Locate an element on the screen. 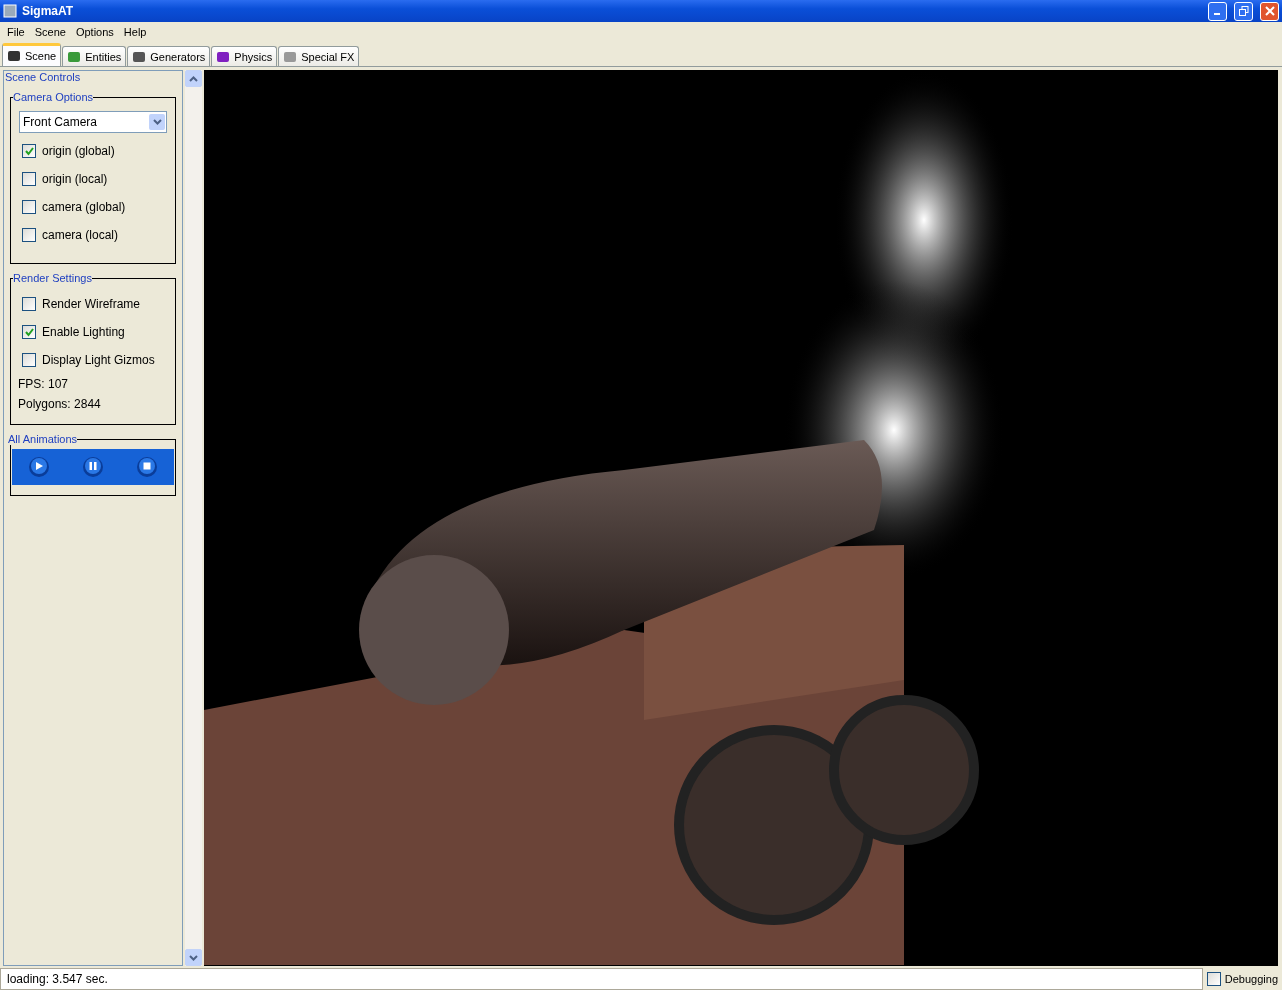 Image resolution: width=1282 pixels, height=990 pixels. menu-item: File is located at coordinates (16, 32).